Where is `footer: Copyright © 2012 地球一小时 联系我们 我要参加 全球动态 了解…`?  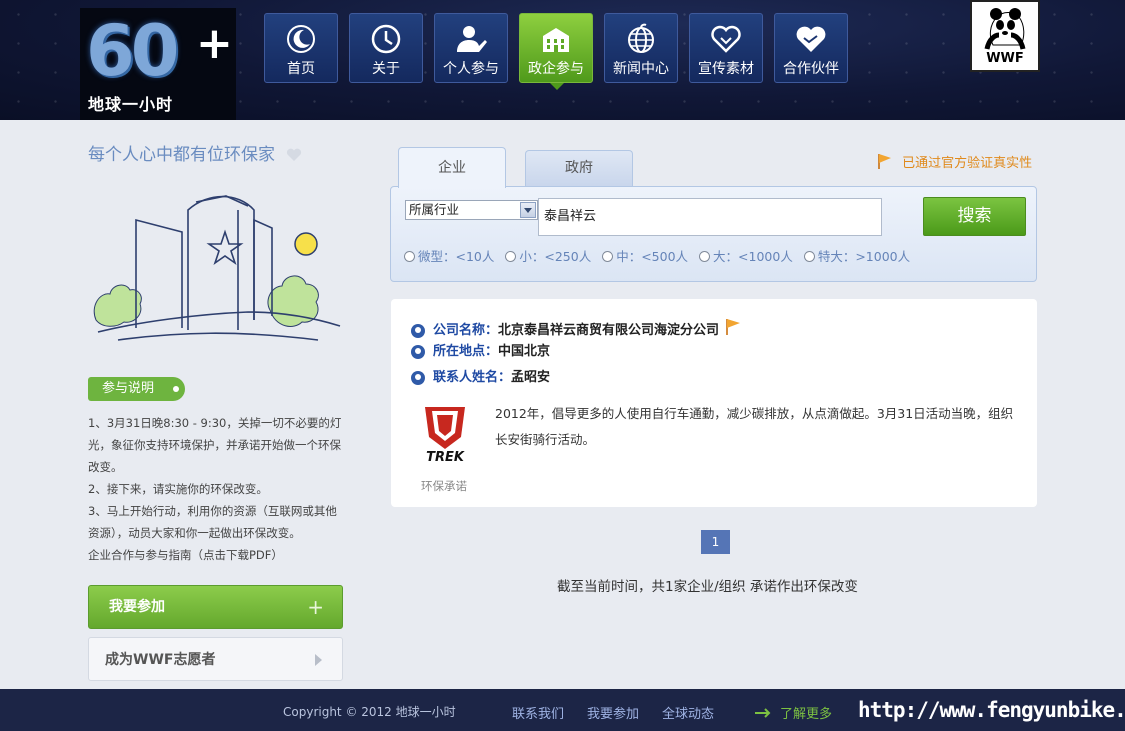
footer: Copyright © 2012 地球一小时 联系我们 我要参加 全球动态 了解… is located at coordinates (562, 710).